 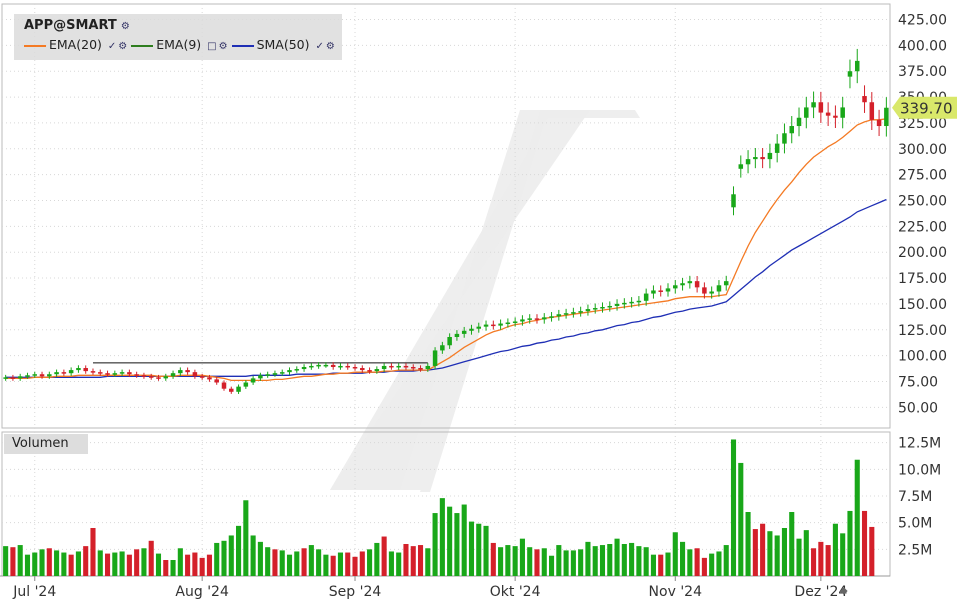 I want to click on y-tick-label: 375.00, so click(x=922, y=72).